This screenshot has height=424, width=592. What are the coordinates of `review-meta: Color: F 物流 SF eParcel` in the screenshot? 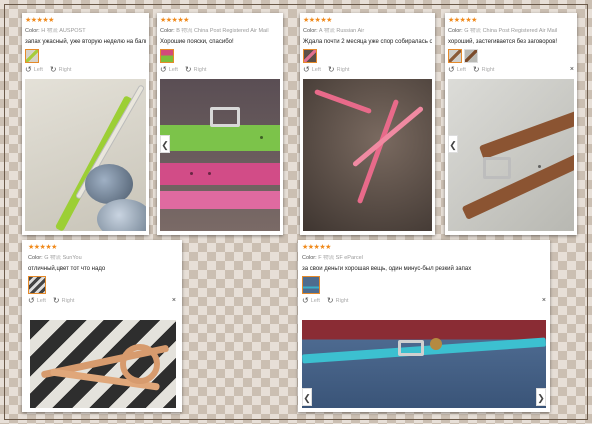 It's located at (332, 258).